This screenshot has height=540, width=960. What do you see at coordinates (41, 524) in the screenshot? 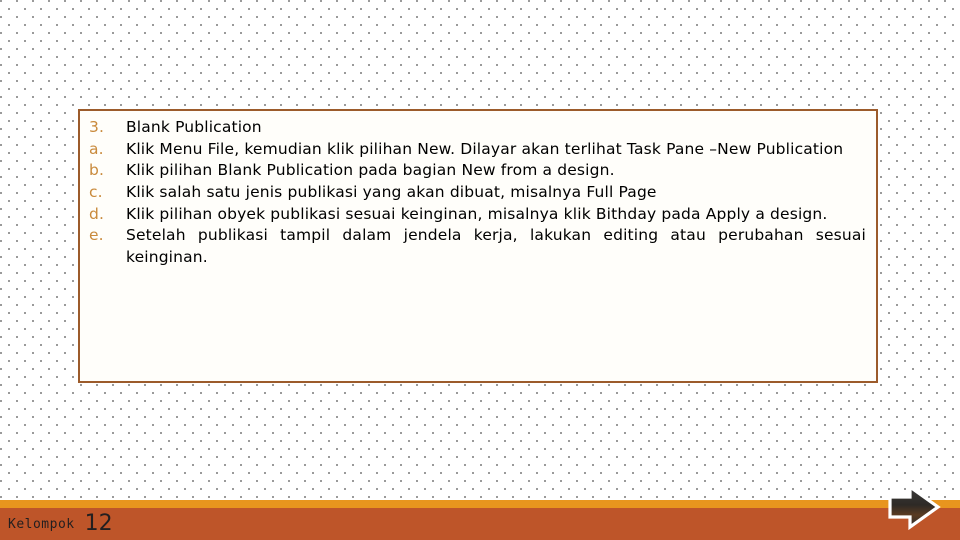
I see `footer-group-label: Kelompok` at bounding box center [41, 524].